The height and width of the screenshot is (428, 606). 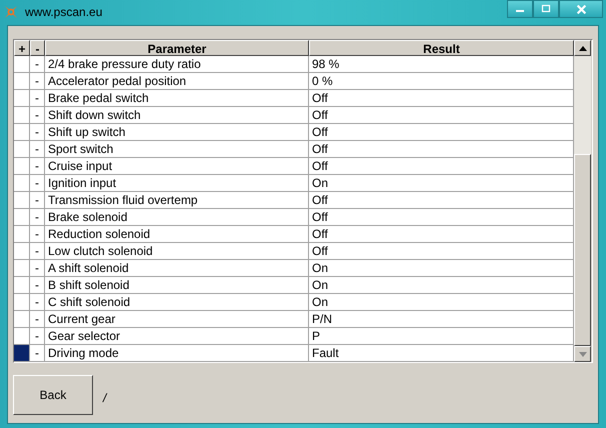 I want to click on table-cell: Low clutch solenoid, so click(x=177, y=251).